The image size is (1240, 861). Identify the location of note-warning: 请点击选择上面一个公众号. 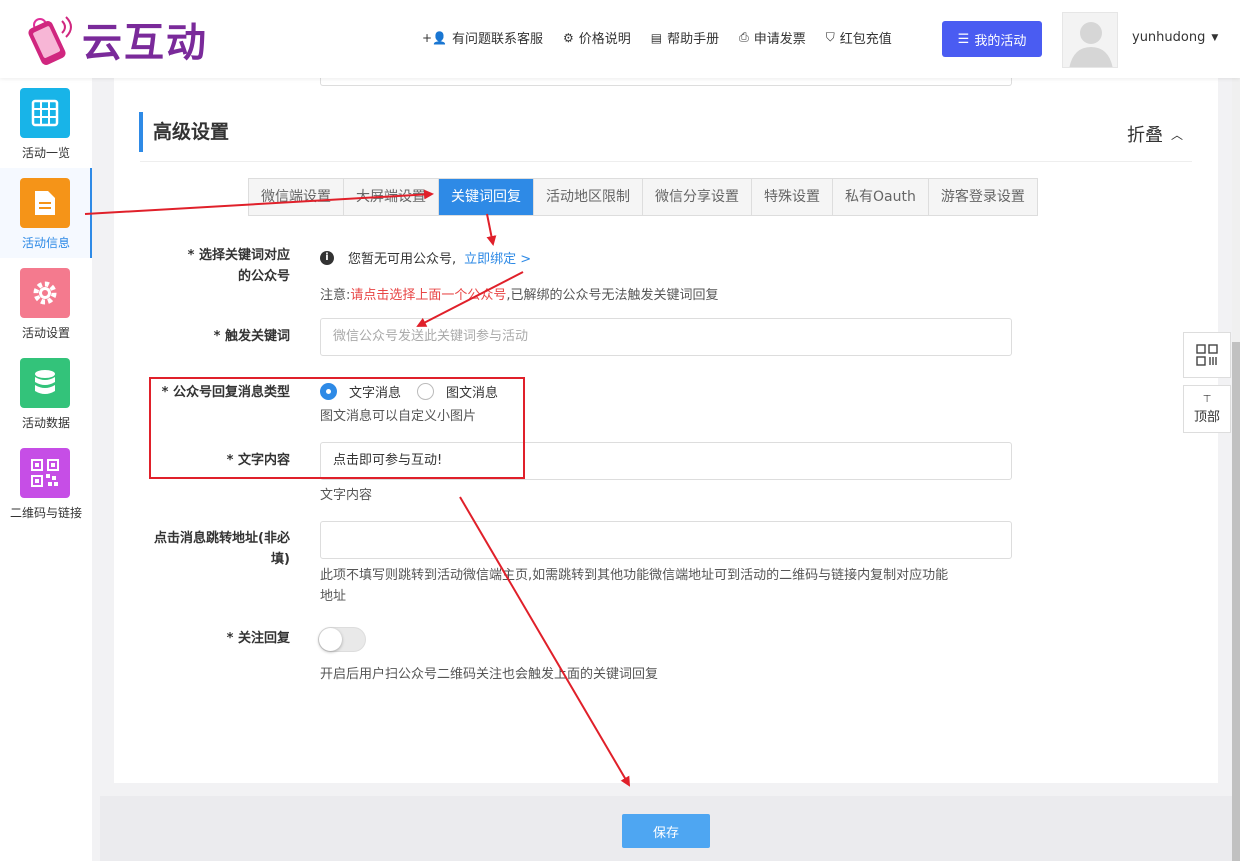
(428, 295).